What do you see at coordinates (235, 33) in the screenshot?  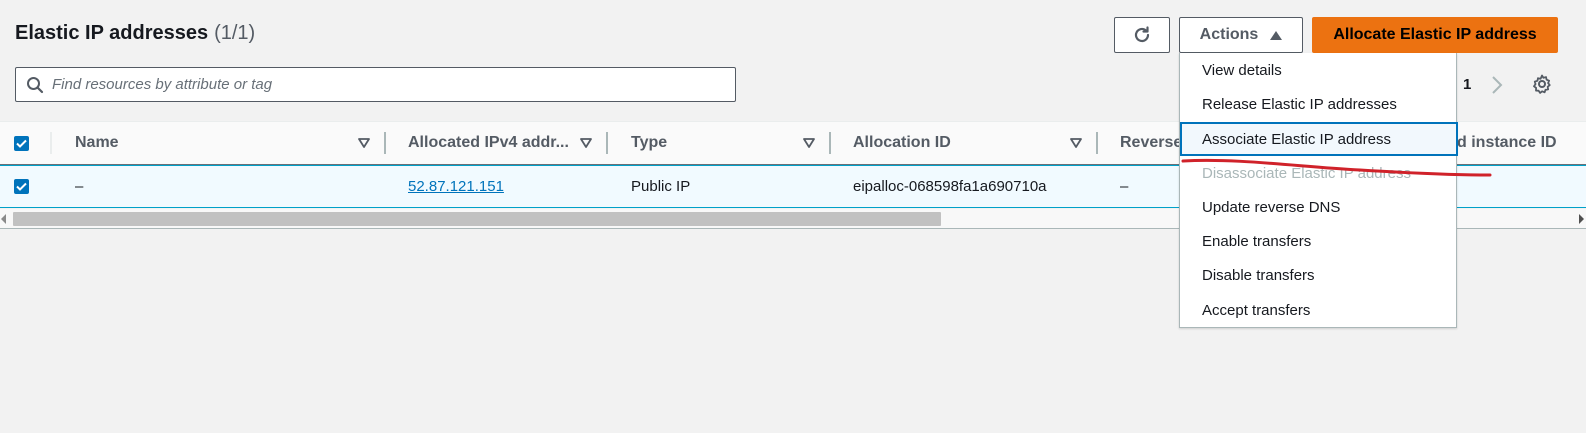 I see `selection-count: (1/1)` at bounding box center [235, 33].